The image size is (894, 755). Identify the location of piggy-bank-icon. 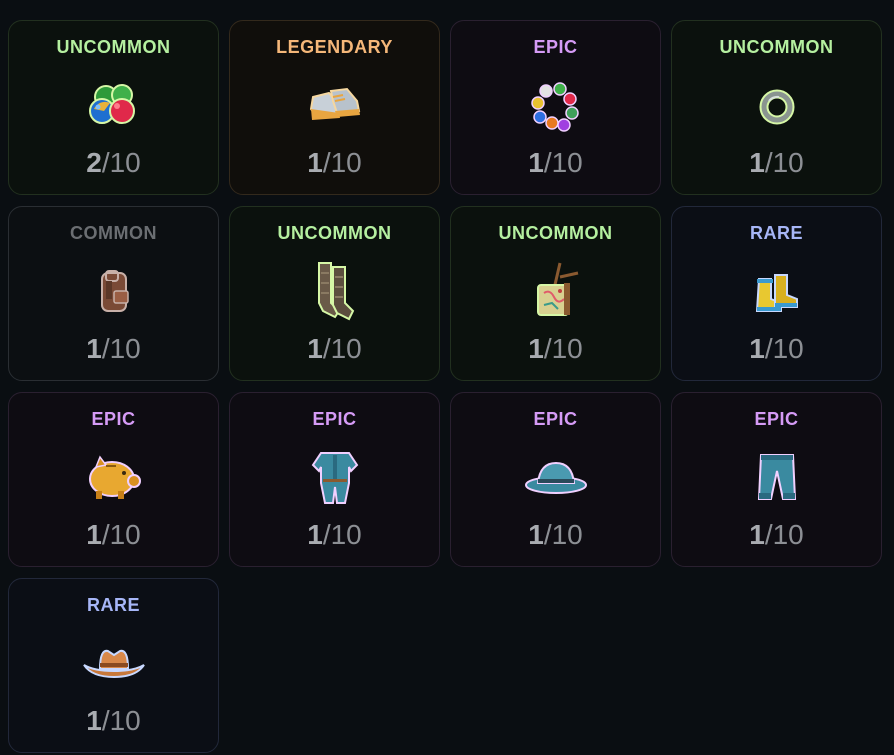
(114, 477).